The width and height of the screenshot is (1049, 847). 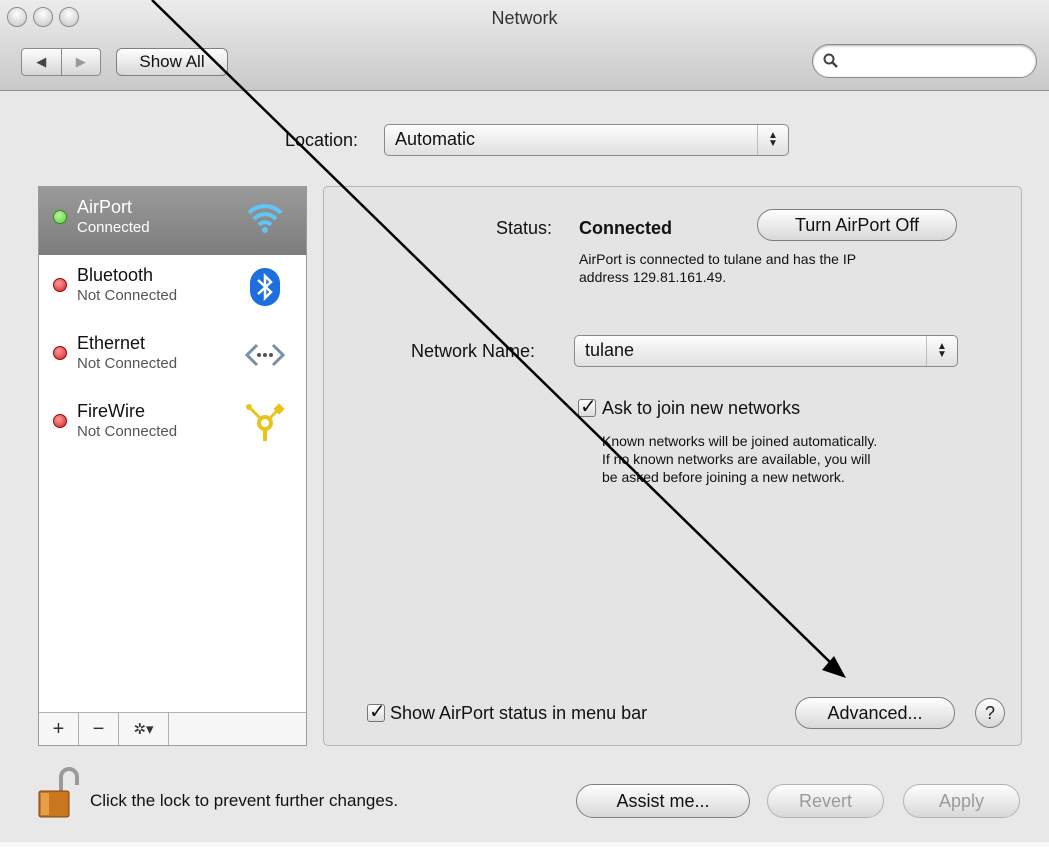 I want to click on network-name-value: tulane, so click(x=610, y=350).